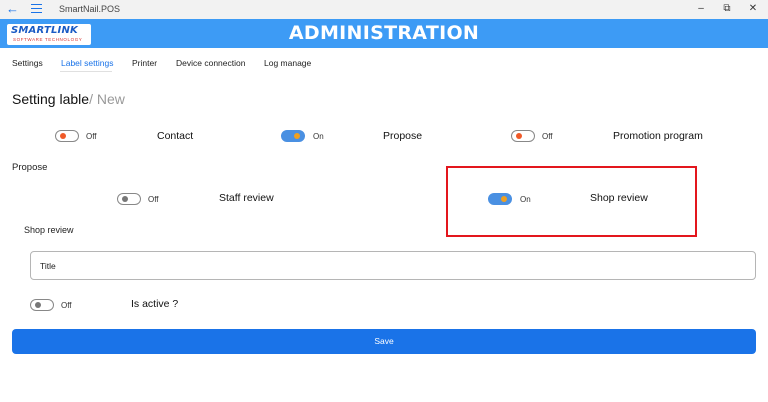 This screenshot has height=402, width=768. What do you see at coordinates (287, 63) in the screenshot?
I see `tab-log-manage: Log manage` at bounding box center [287, 63].